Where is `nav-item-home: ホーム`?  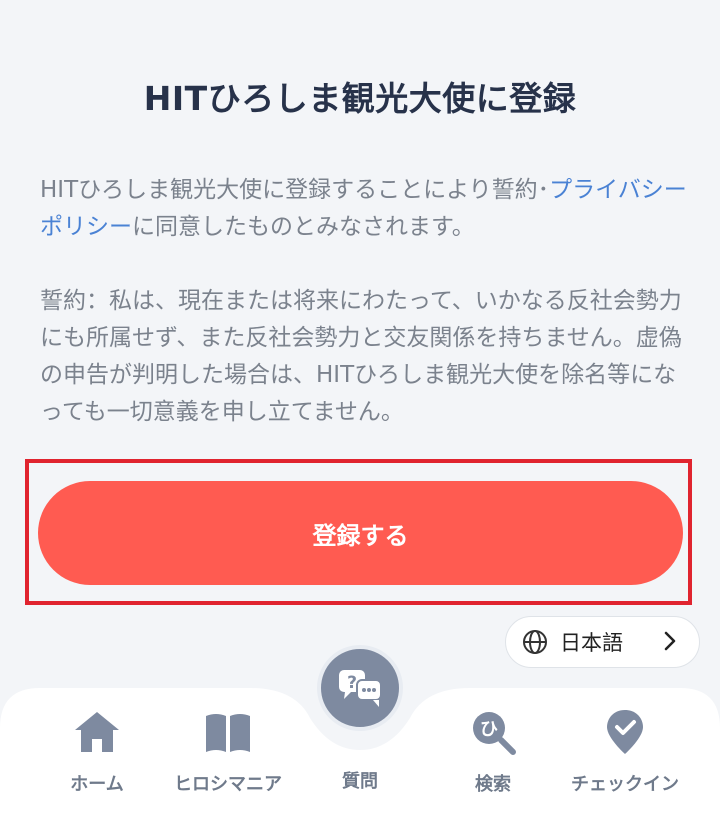
nav-item-home: ホーム is located at coordinates (97, 760).